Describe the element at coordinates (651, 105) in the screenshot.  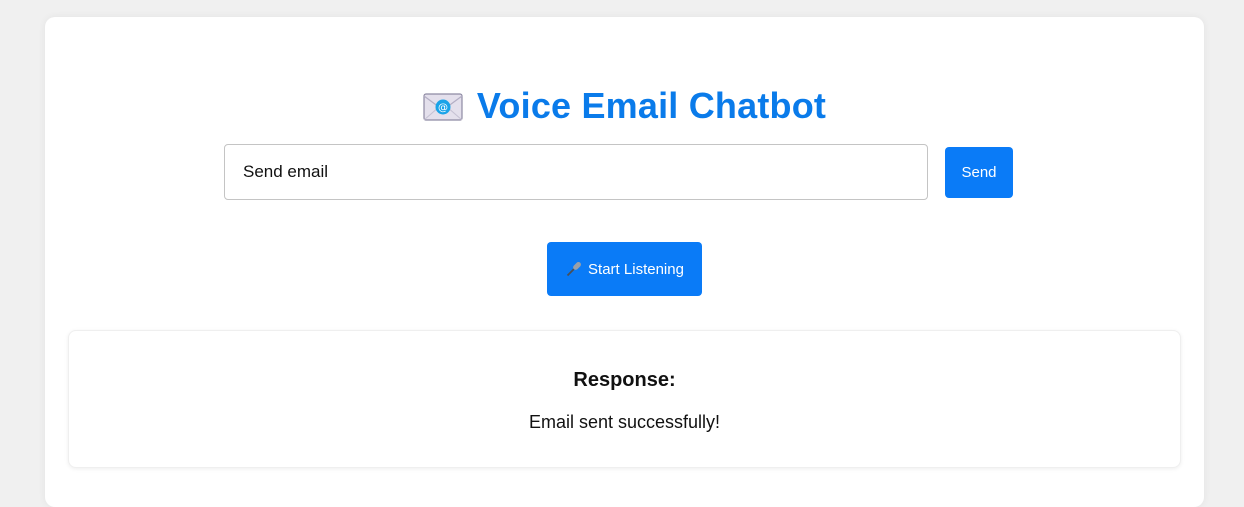
I see `page-title: Voice Email Chatbot` at that location.